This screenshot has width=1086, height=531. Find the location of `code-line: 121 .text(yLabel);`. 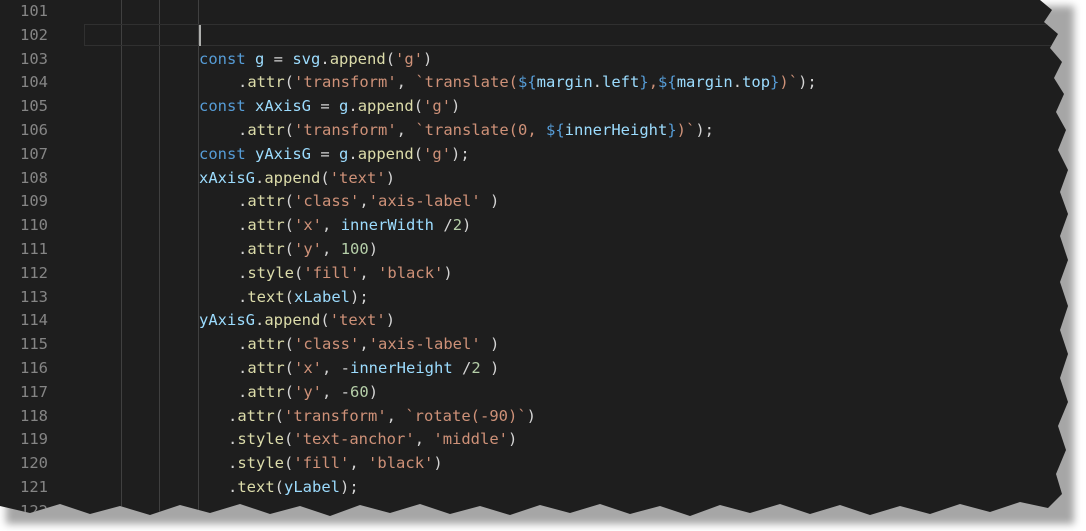

code-line: 121 .text(yLabel); is located at coordinates (534, 488).